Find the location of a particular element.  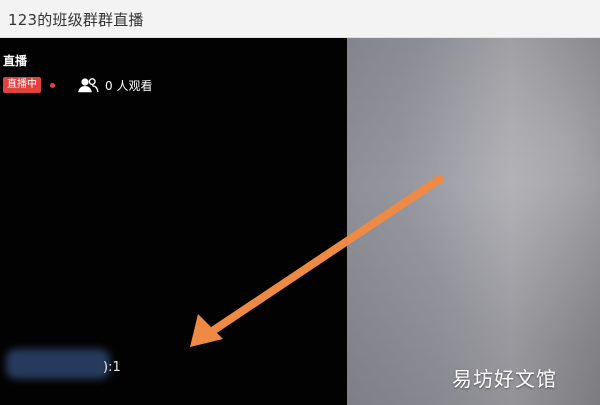

live-status-row: 直播中 0 人观看 is located at coordinates (77, 85).